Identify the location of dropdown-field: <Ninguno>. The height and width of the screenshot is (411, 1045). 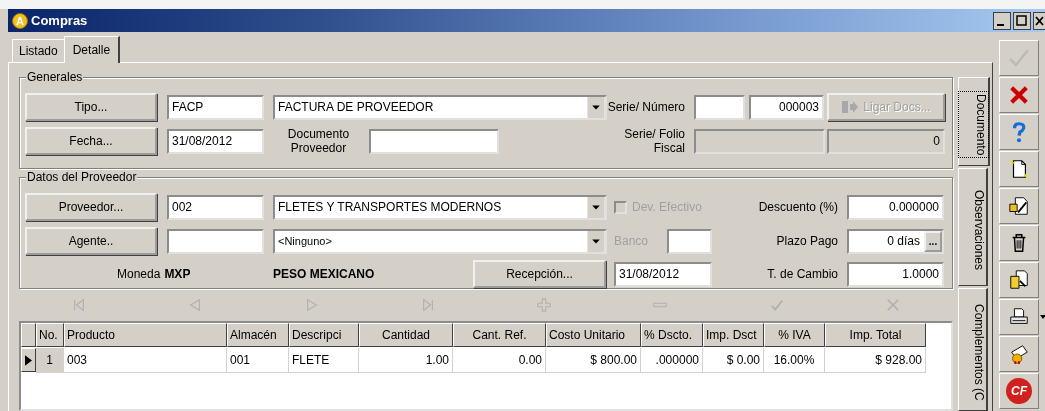
(440, 241).